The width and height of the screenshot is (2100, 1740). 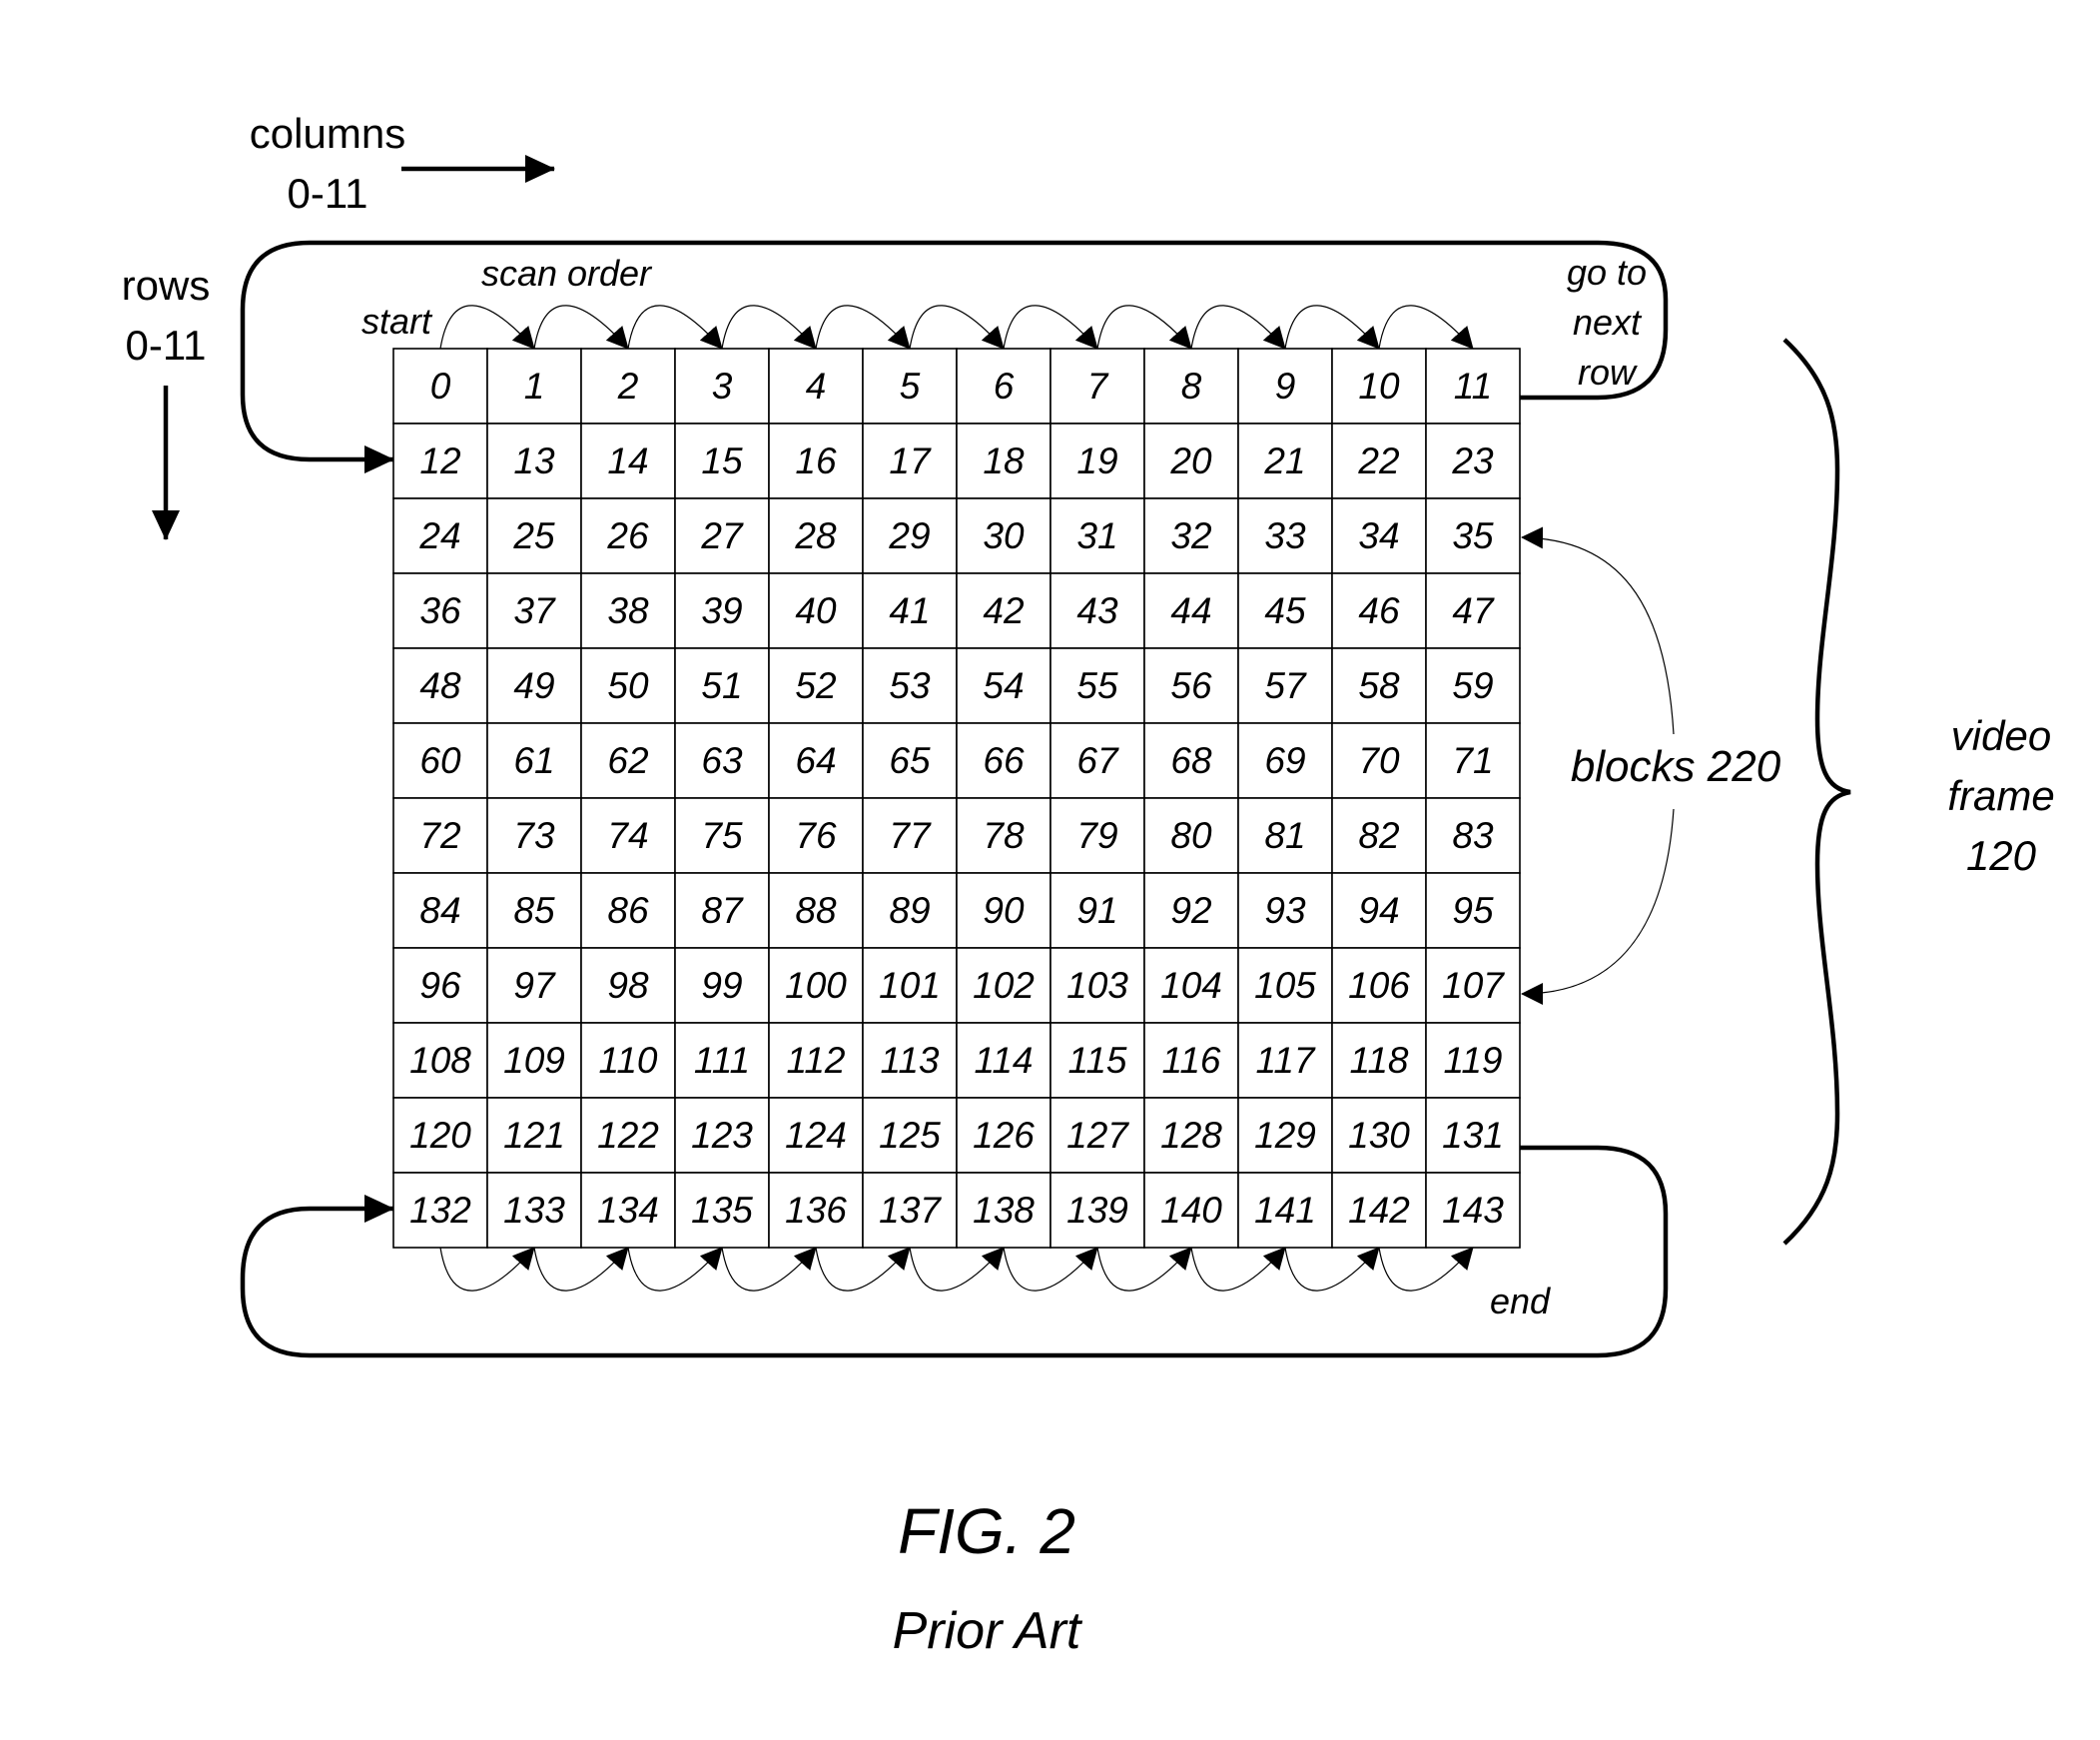 What do you see at coordinates (1190, 610) in the screenshot?
I see `block-number: 44` at bounding box center [1190, 610].